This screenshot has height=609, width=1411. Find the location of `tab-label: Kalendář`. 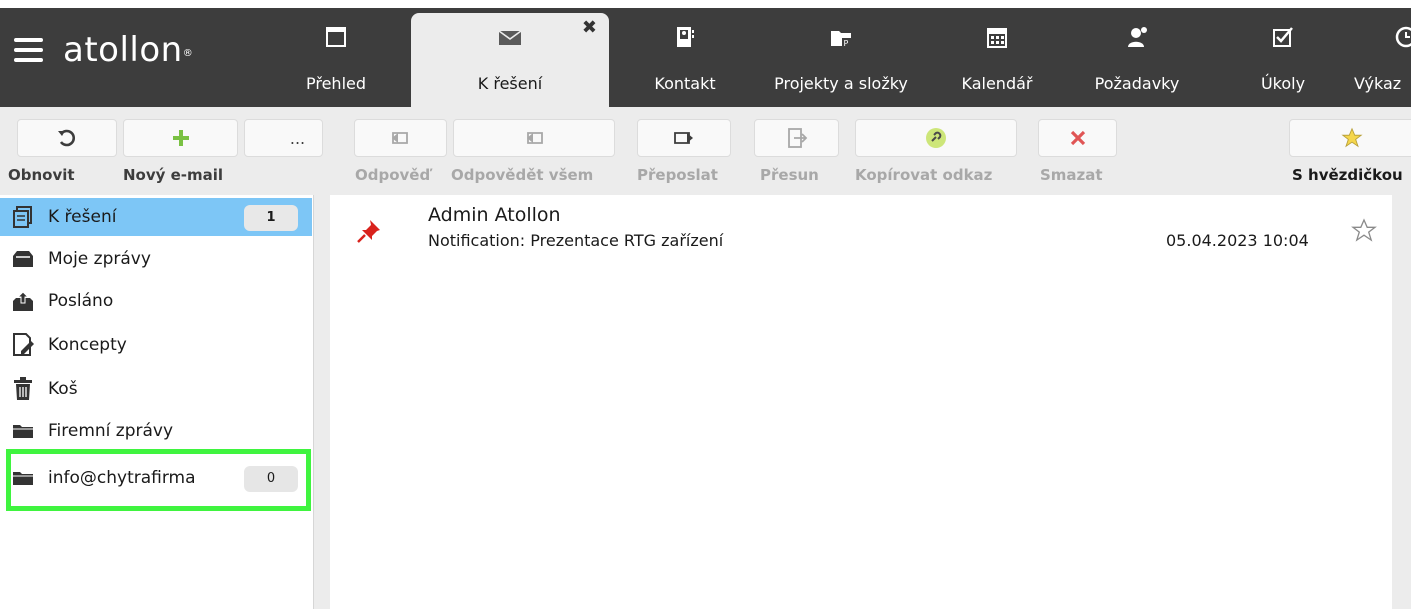

tab-label: Kalendář is located at coordinates (997, 83).